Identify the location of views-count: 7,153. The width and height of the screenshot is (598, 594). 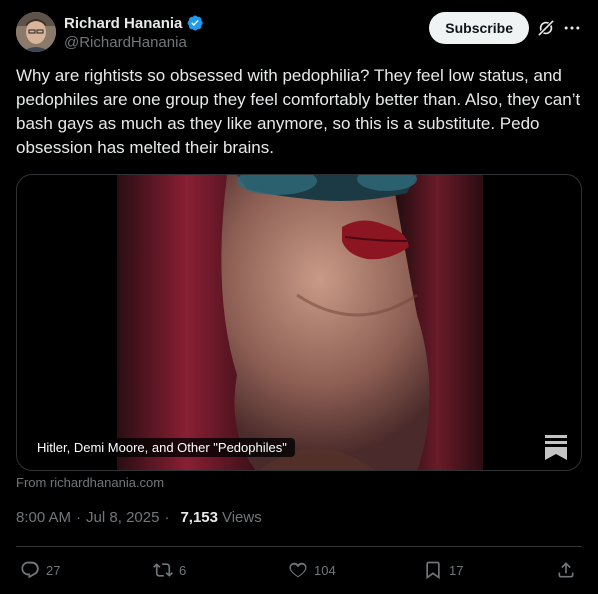
(199, 517).